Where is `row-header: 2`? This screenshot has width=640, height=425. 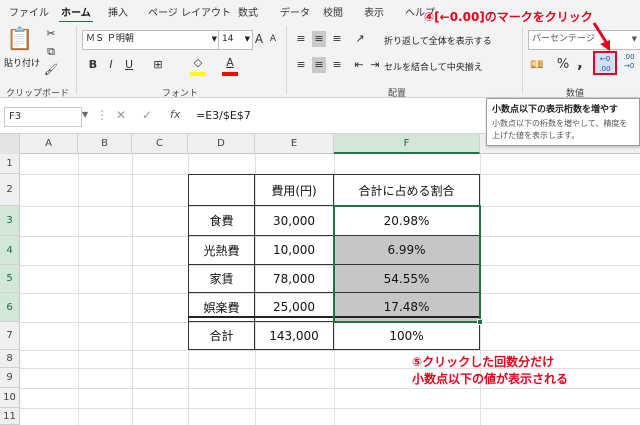
row-header: 2 is located at coordinates (10, 190).